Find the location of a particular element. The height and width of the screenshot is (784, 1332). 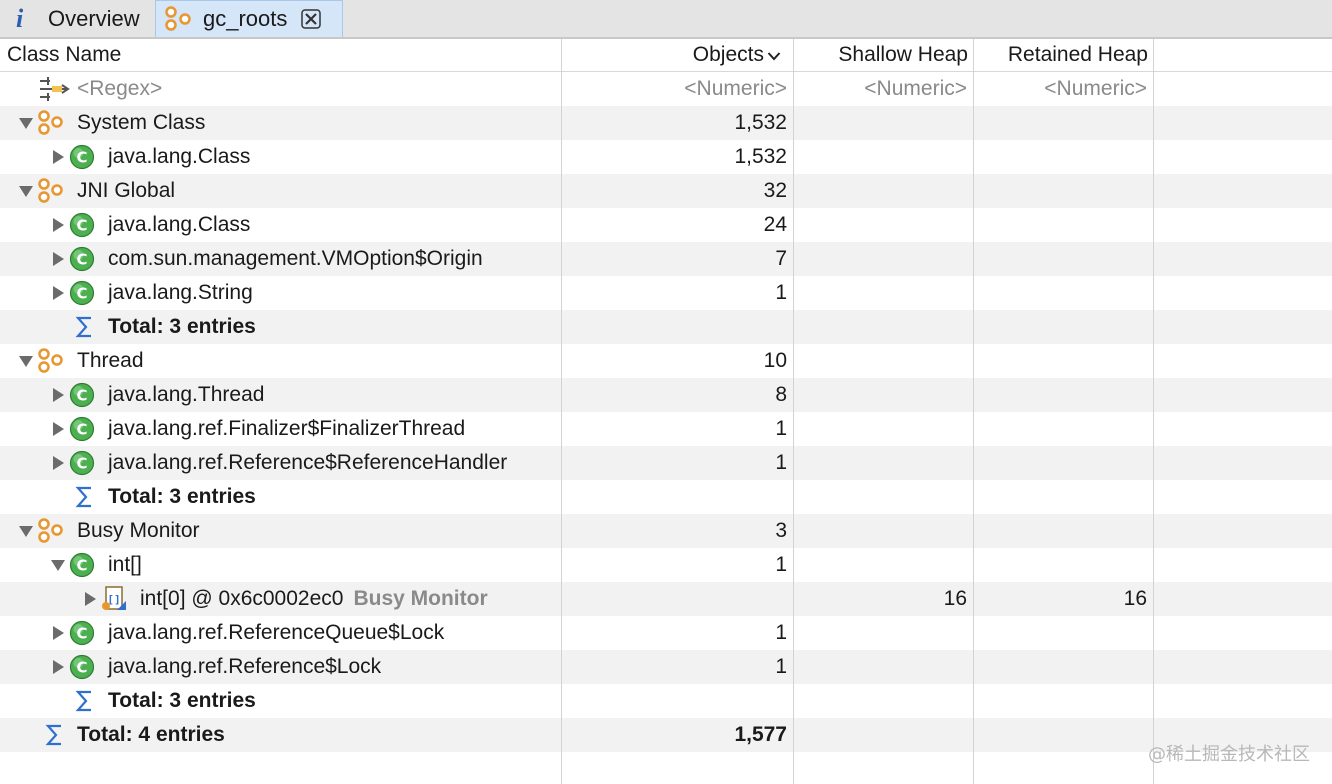

row-class-name: Total: 3 entries is located at coordinates (182, 326).